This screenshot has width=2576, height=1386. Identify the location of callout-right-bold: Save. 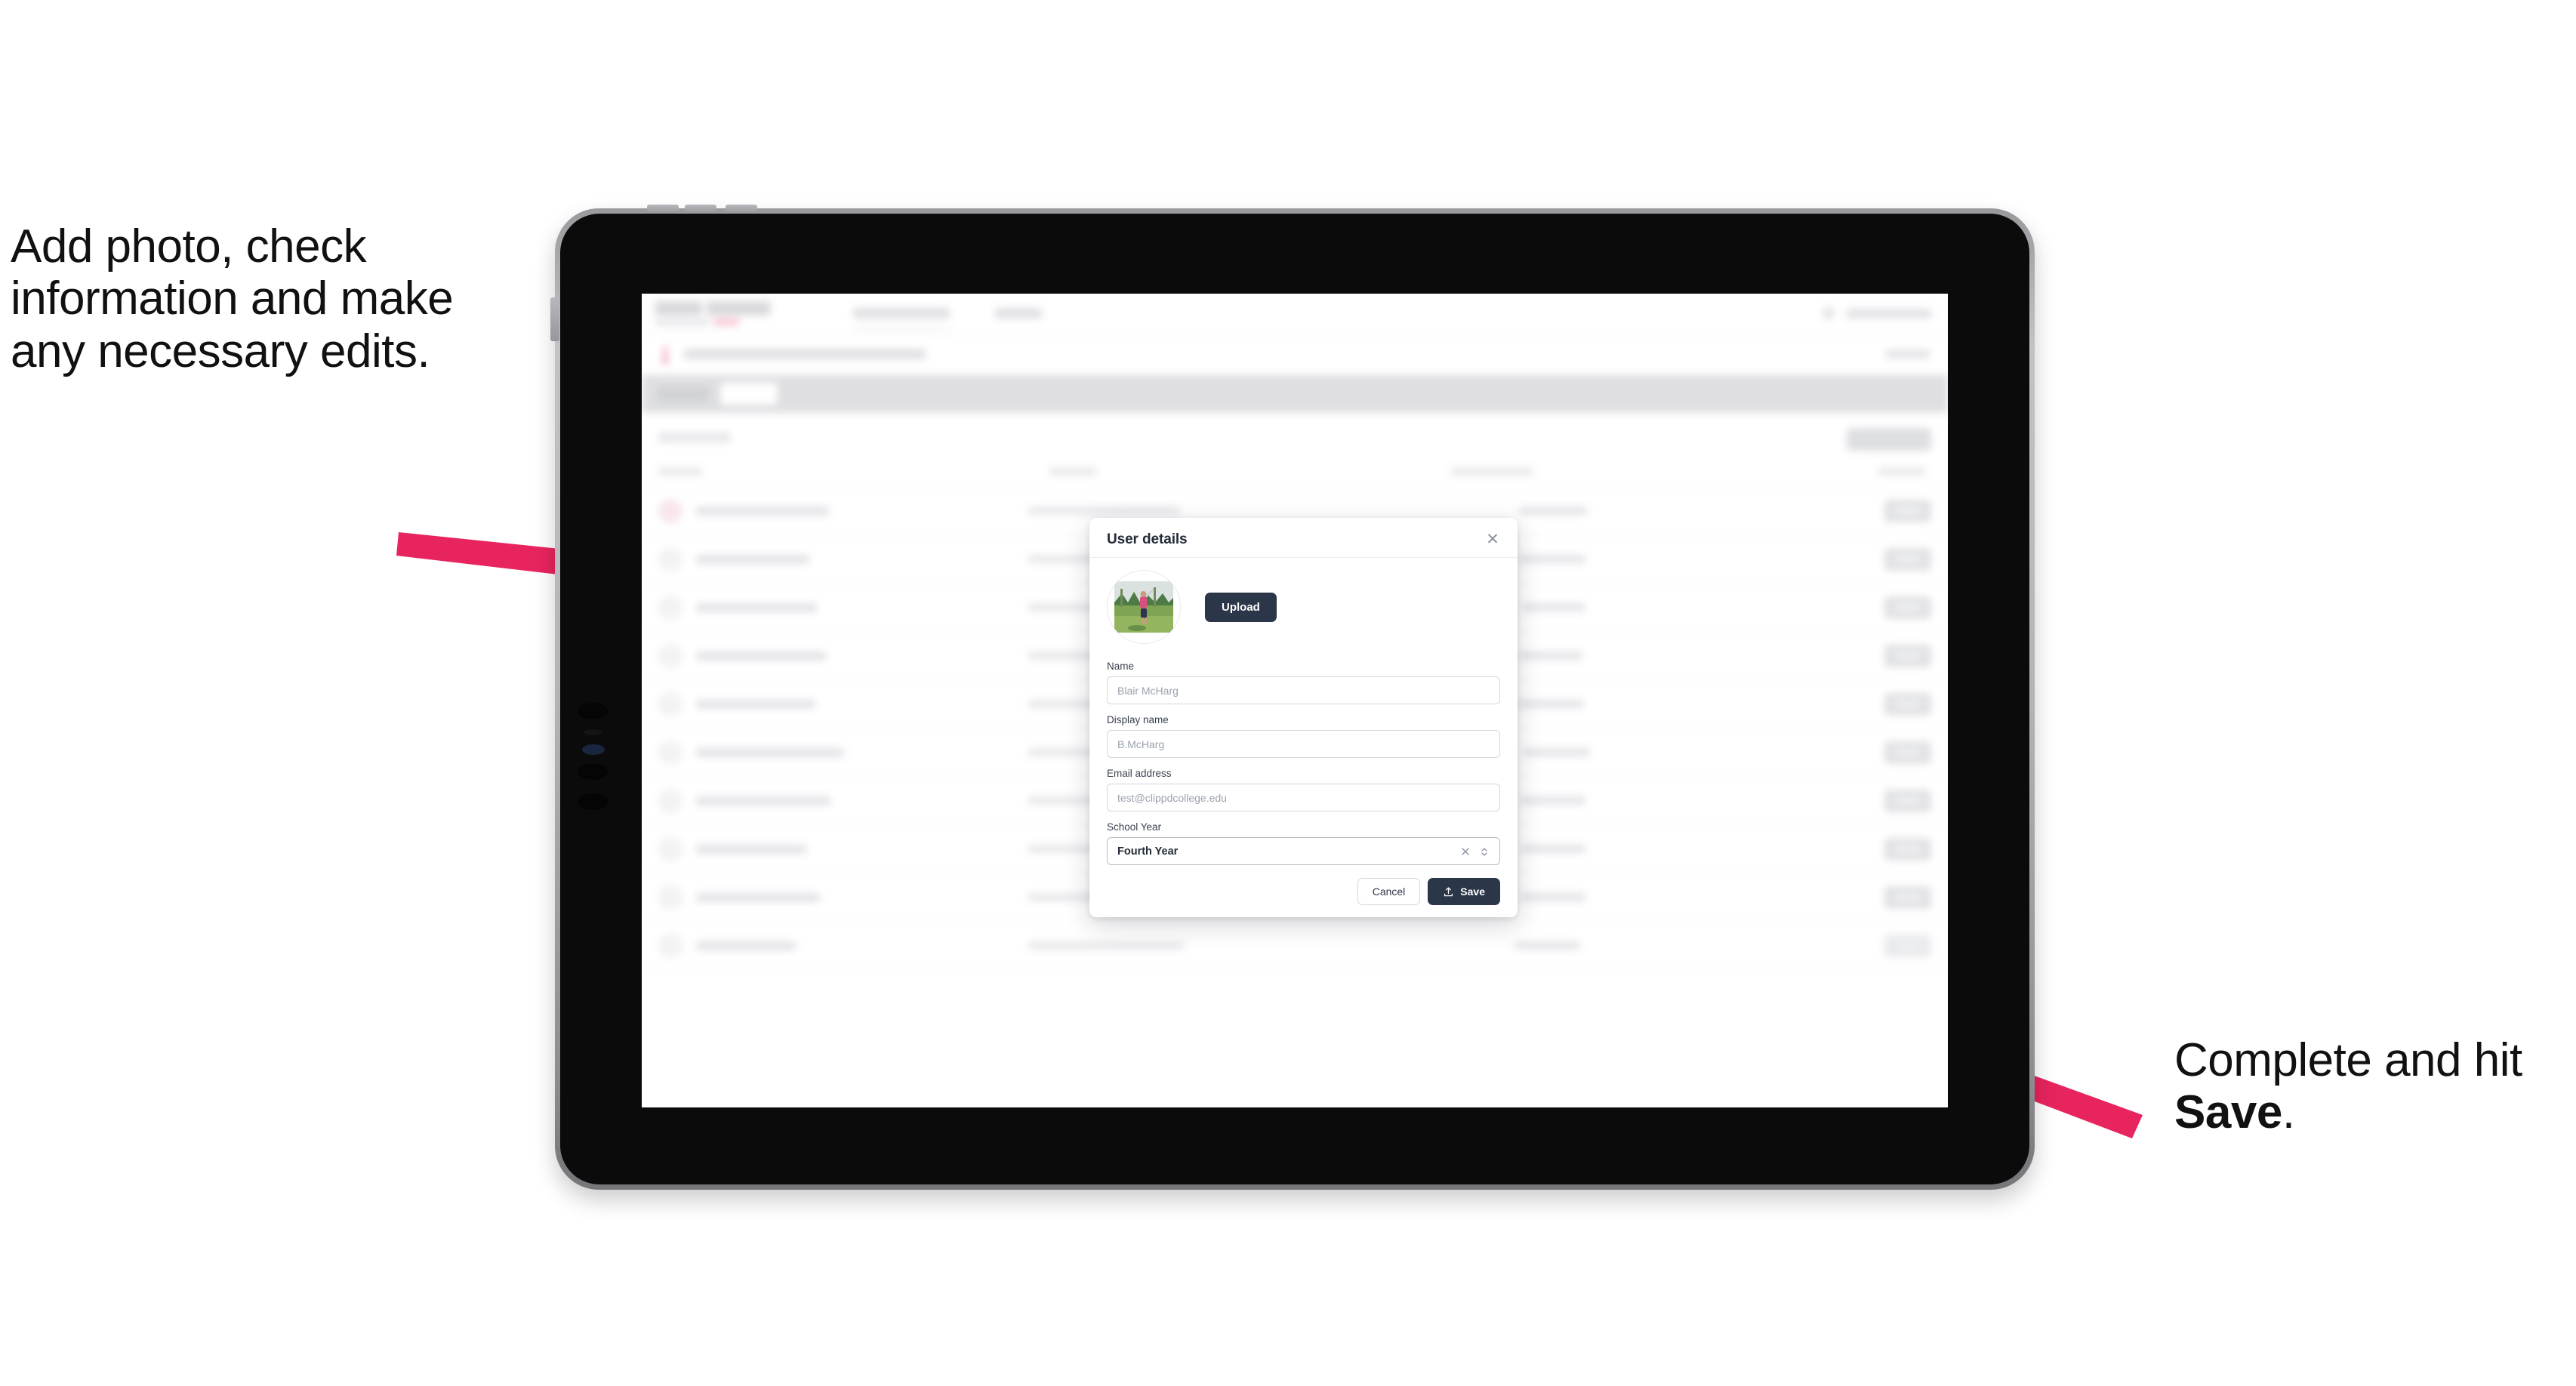
(2228, 1112).